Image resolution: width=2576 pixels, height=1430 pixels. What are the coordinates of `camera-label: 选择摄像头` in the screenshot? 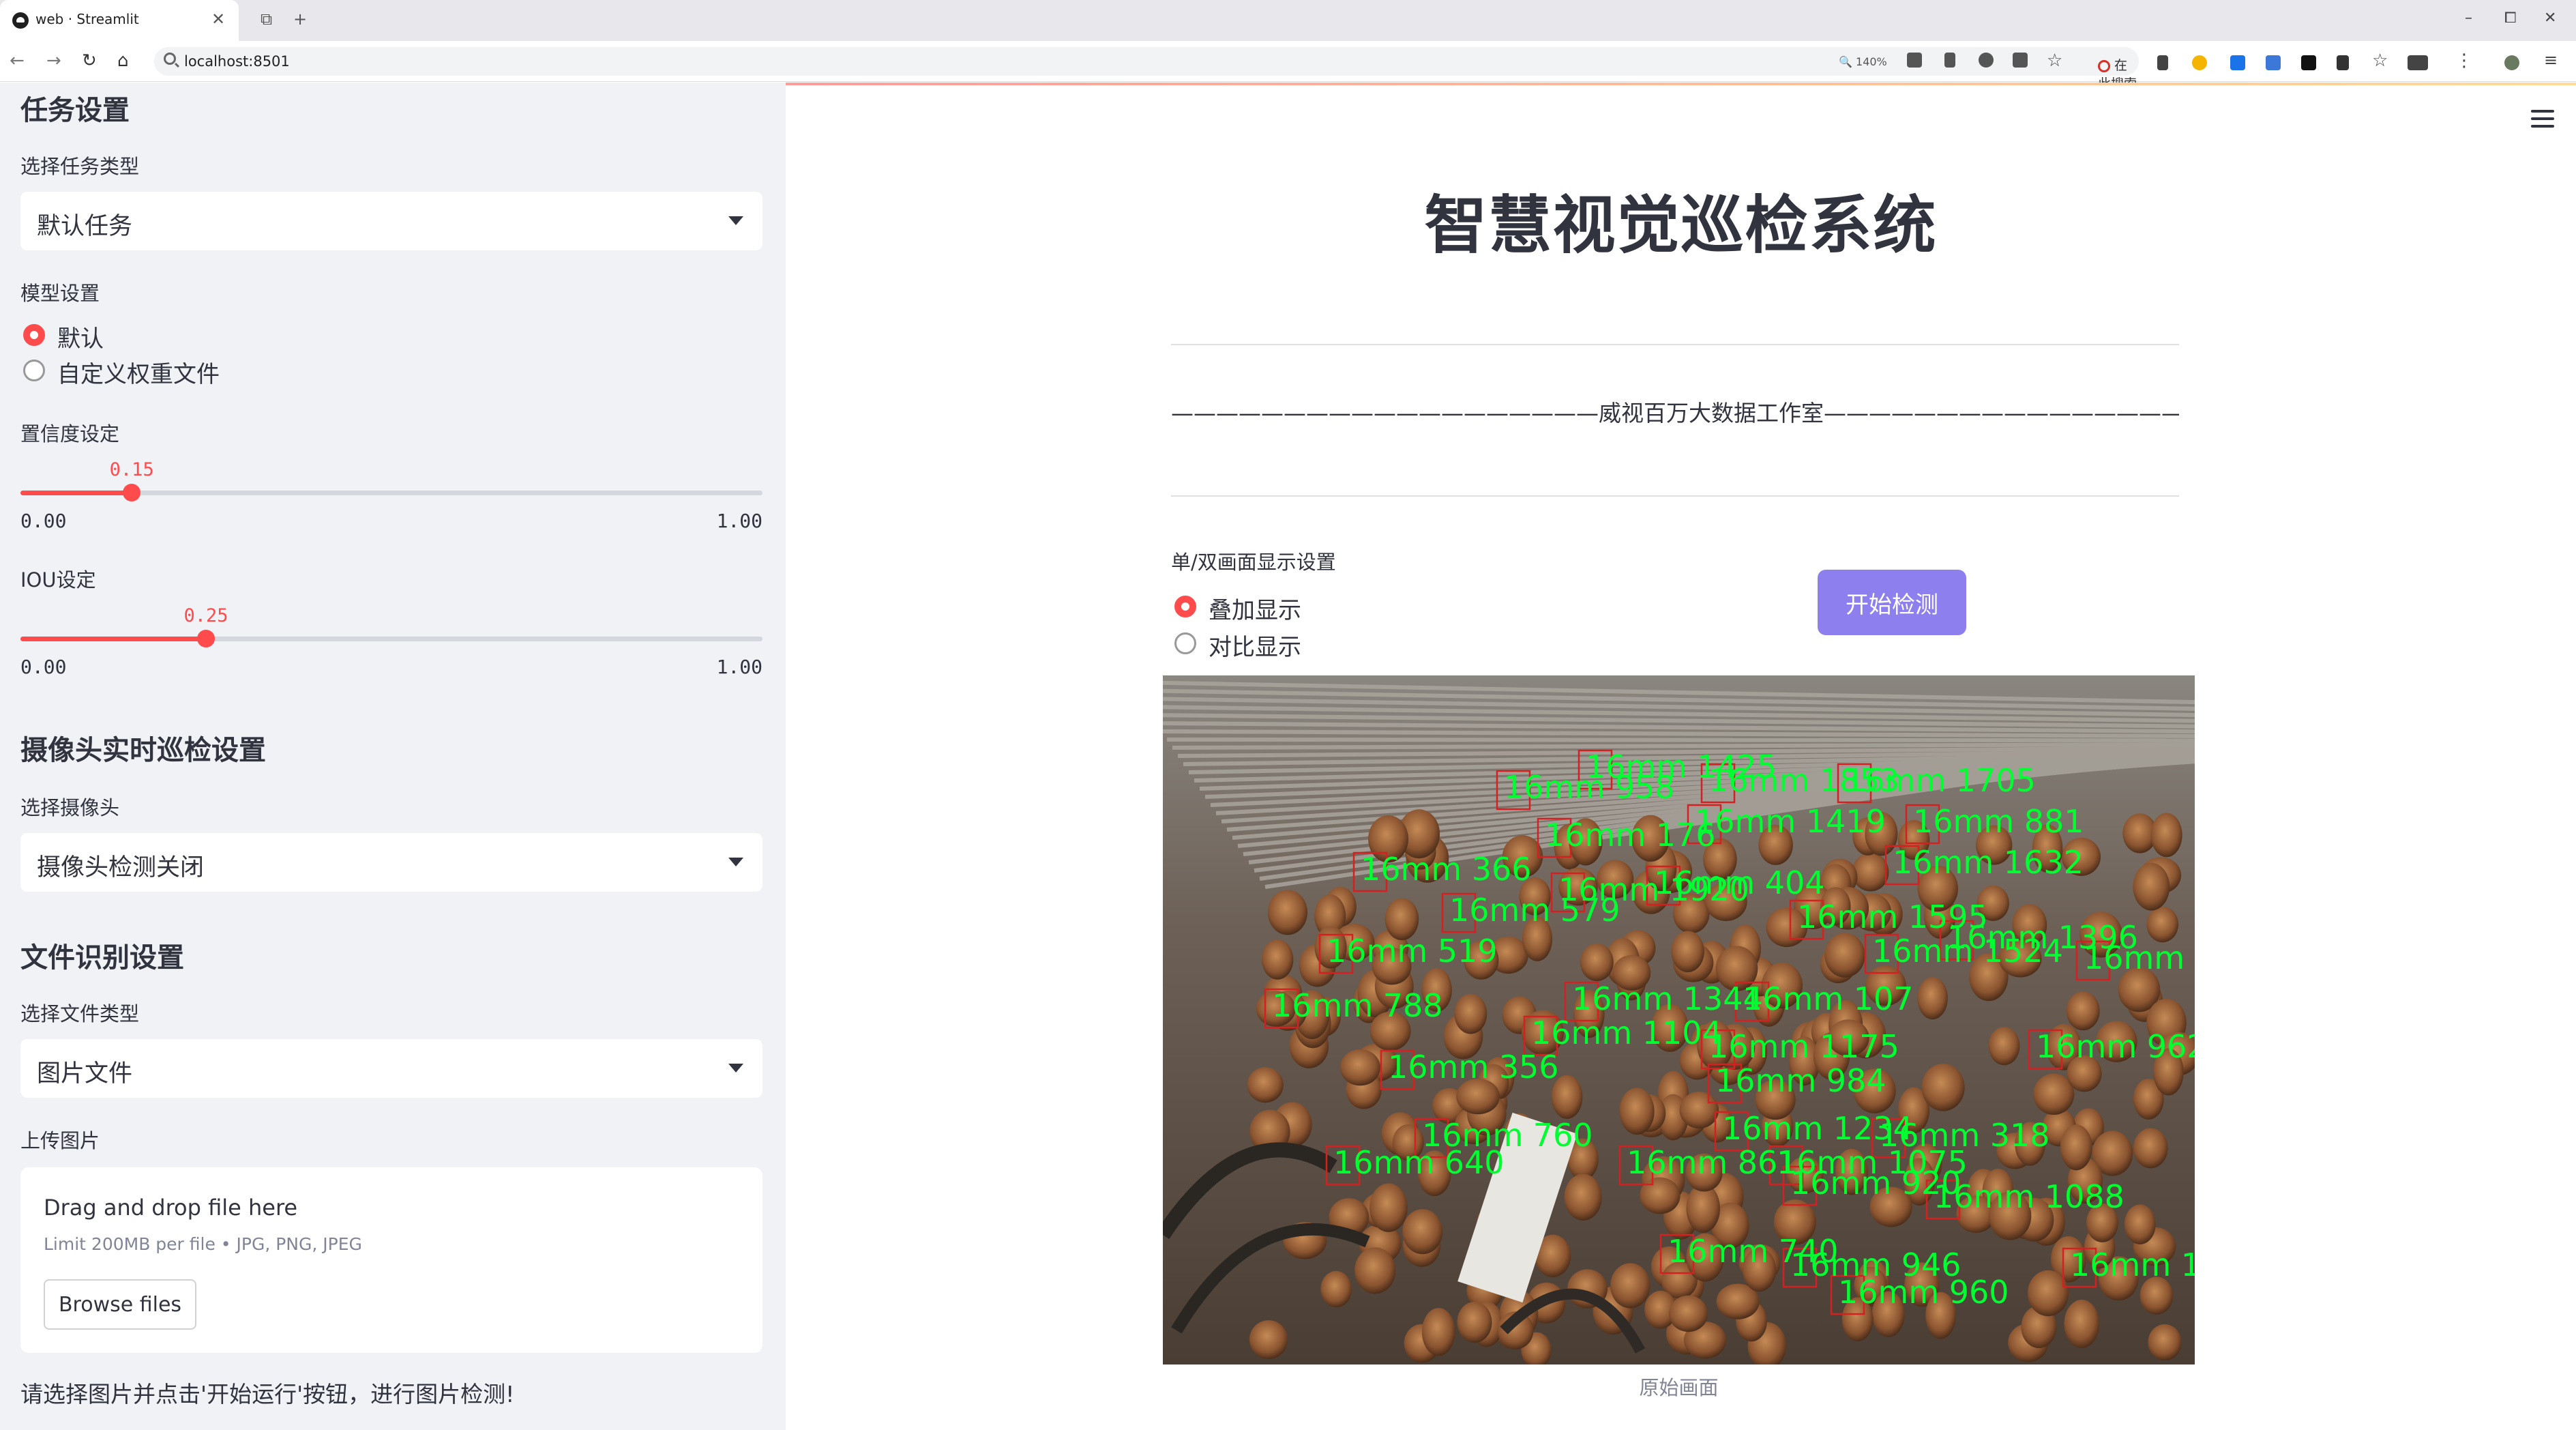 It's located at (70, 808).